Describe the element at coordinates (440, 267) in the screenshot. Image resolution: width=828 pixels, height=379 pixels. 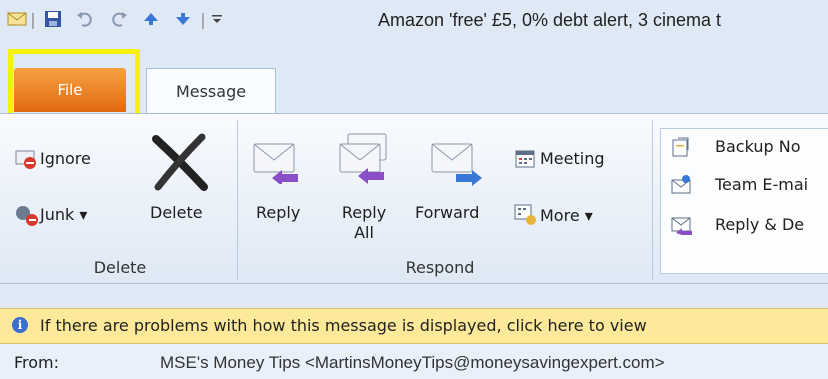
I see `respond-group-label: Respond` at that location.